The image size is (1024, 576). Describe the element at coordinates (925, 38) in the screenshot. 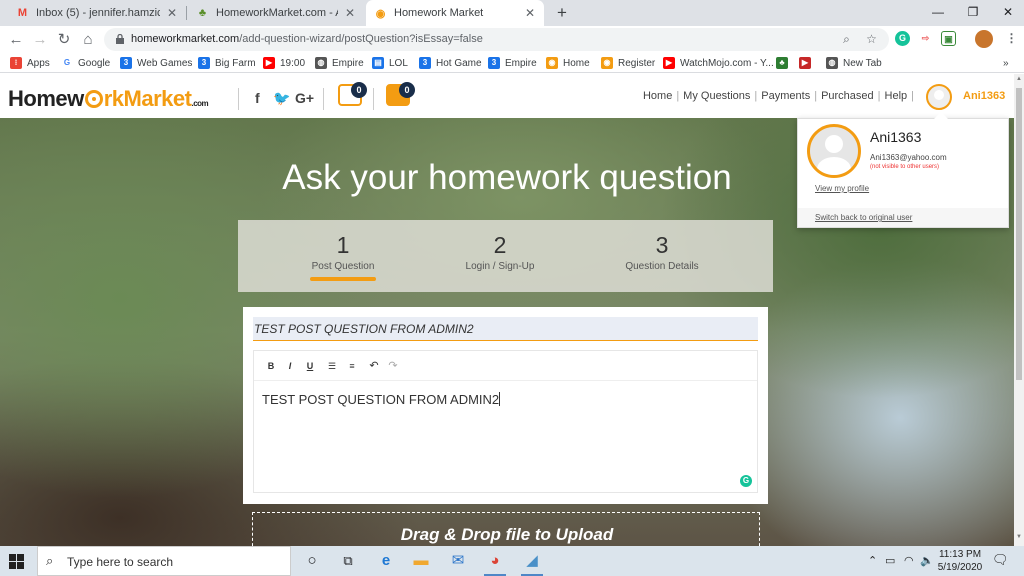

I see `extension-icon: ⇨` at that location.